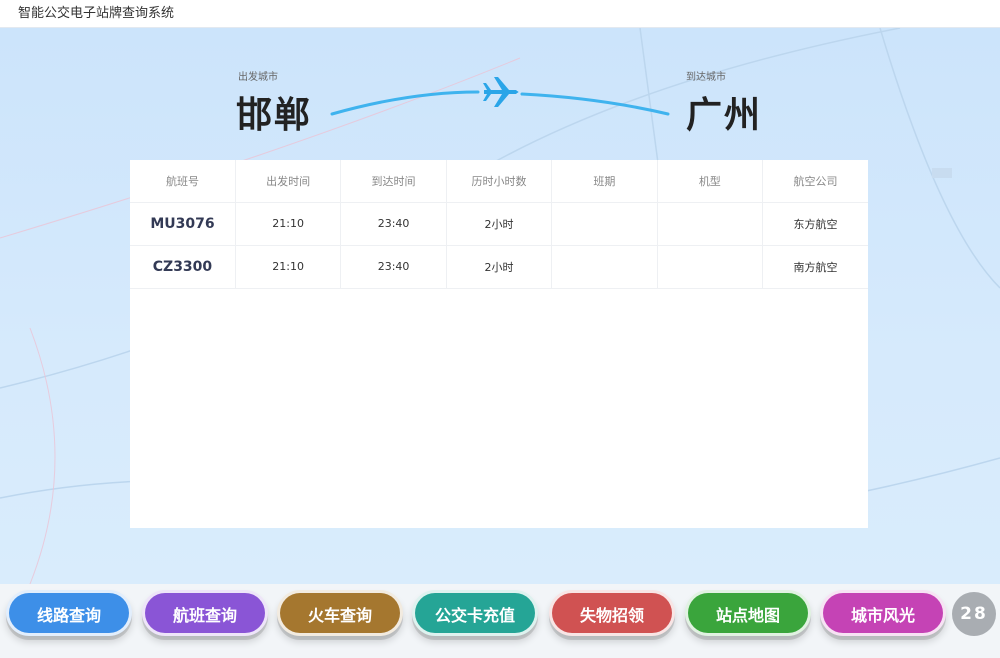 The height and width of the screenshot is (658, 1000). I want to click on table-header-row: 航班号 出发时间 到达时间 历时小时数 班期 机型 航空公司, so click(499, 181).